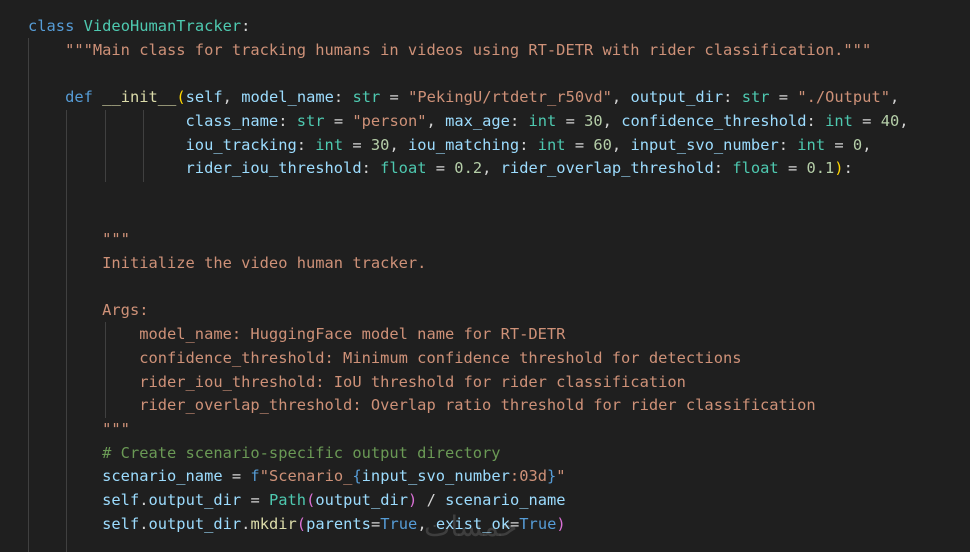  I want to click on code-token: 0.2, so click(468, 168).